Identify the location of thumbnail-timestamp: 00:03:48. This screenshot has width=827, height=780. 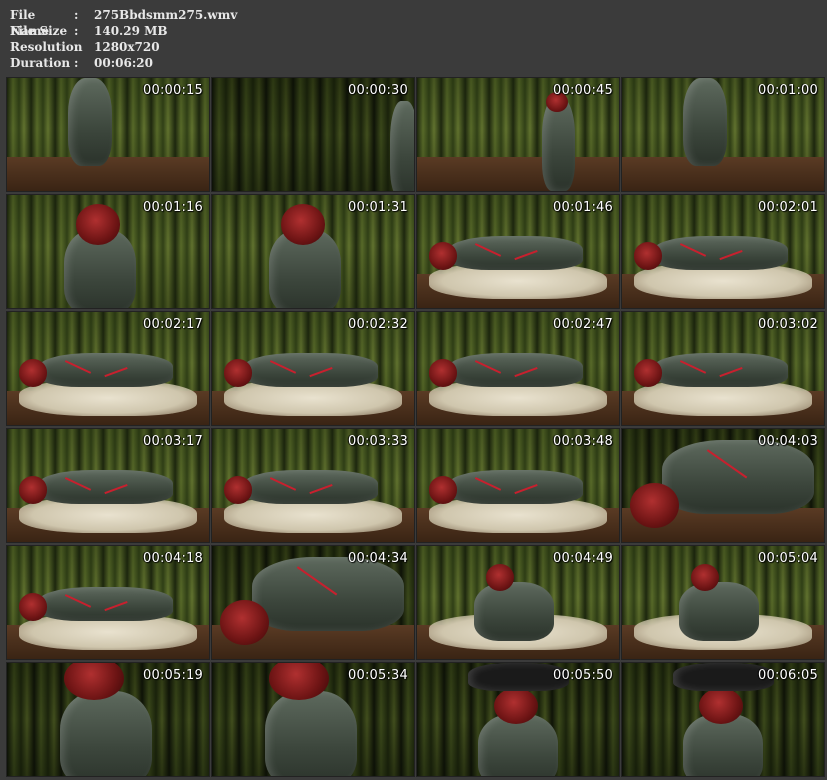
(583, 441).